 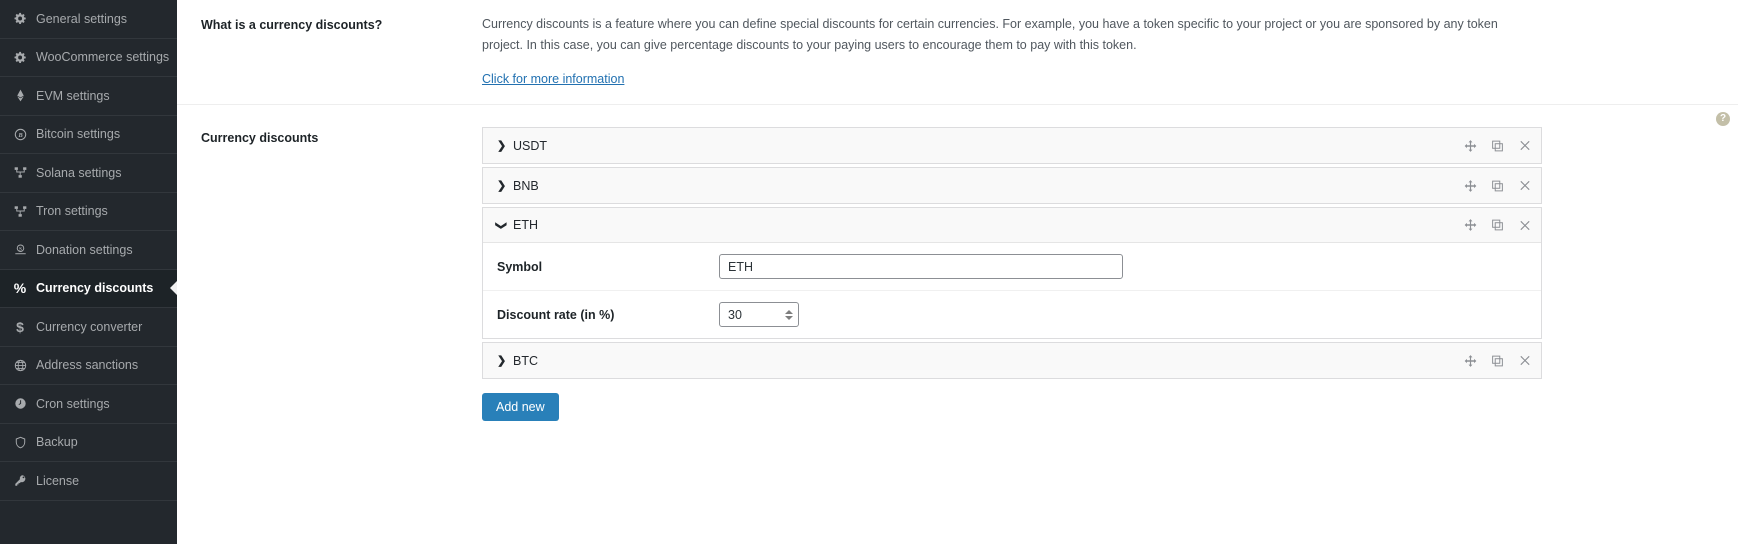 What do you see at coordinates (525, 360) in the screenshot?
I see `discount-group-title: BTC` at bounding box center [525, 360].